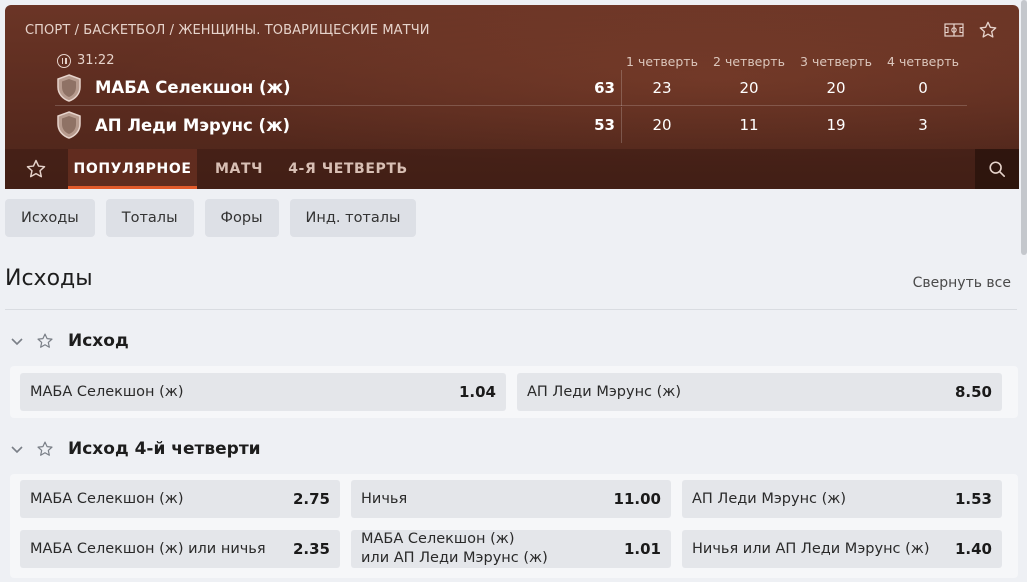 Image resolution: width=1027 pixels, height=582 pixels. I want to click on odd-value: 1.04, so click(477, 392).